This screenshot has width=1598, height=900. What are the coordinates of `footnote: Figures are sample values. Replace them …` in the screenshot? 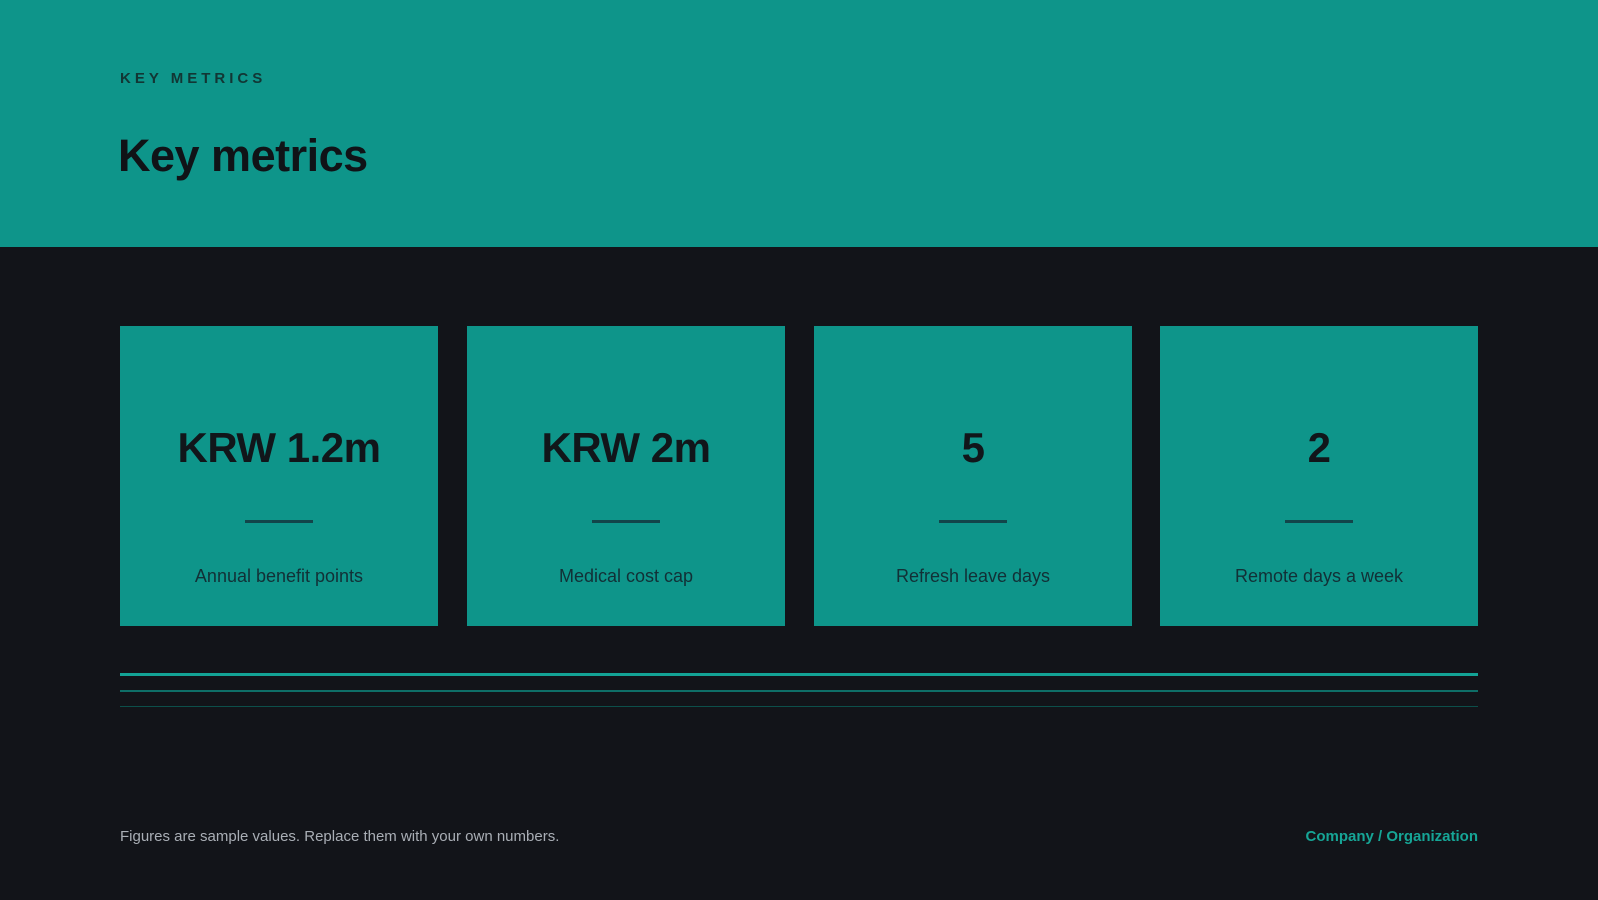 It's located at (340, 836).